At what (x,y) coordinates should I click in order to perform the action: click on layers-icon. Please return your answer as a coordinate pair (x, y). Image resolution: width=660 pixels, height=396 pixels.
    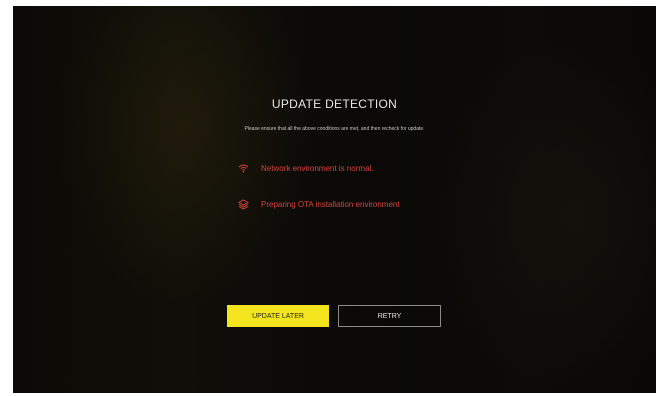
    Looking at the image, I should click on (243, 204).